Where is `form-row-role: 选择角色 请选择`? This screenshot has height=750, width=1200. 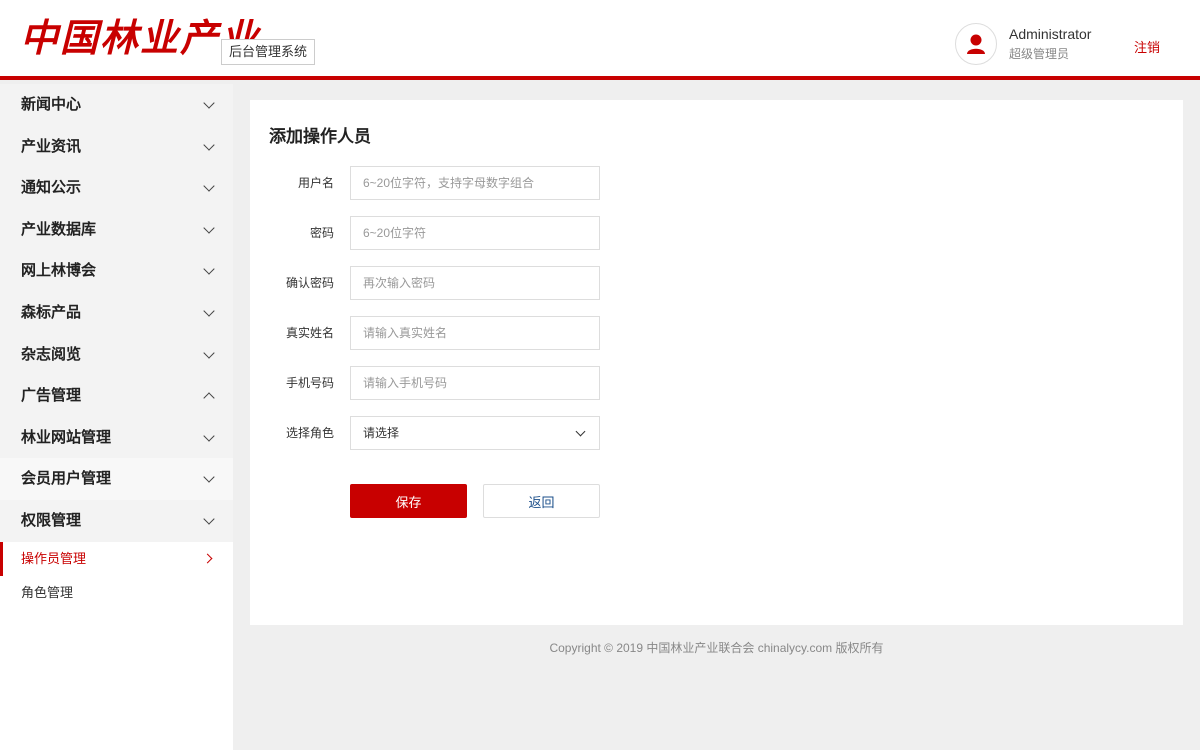 form-row-role: 选择角色 请选择 is located at coordinates (550, 433).